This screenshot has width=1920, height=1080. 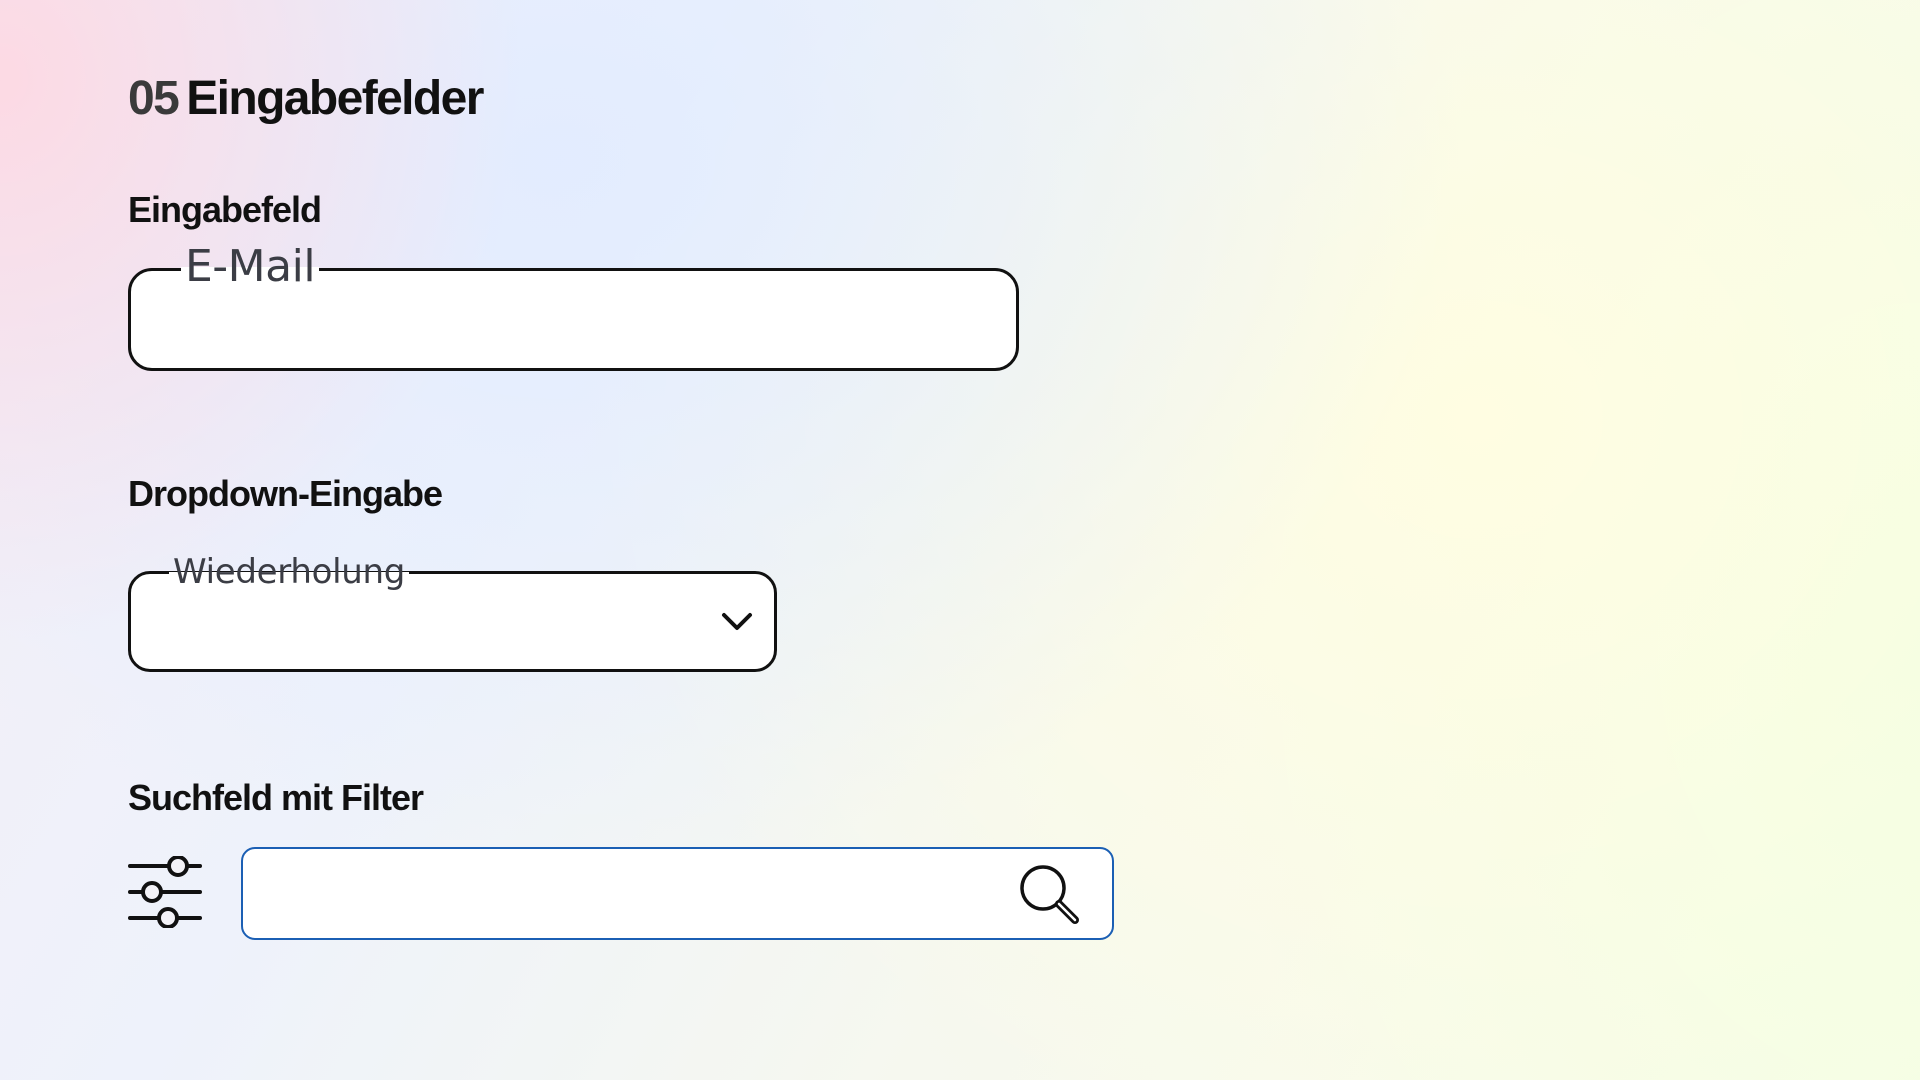 I want to click on email-field: E-Mail, so click(x=573, y=306).